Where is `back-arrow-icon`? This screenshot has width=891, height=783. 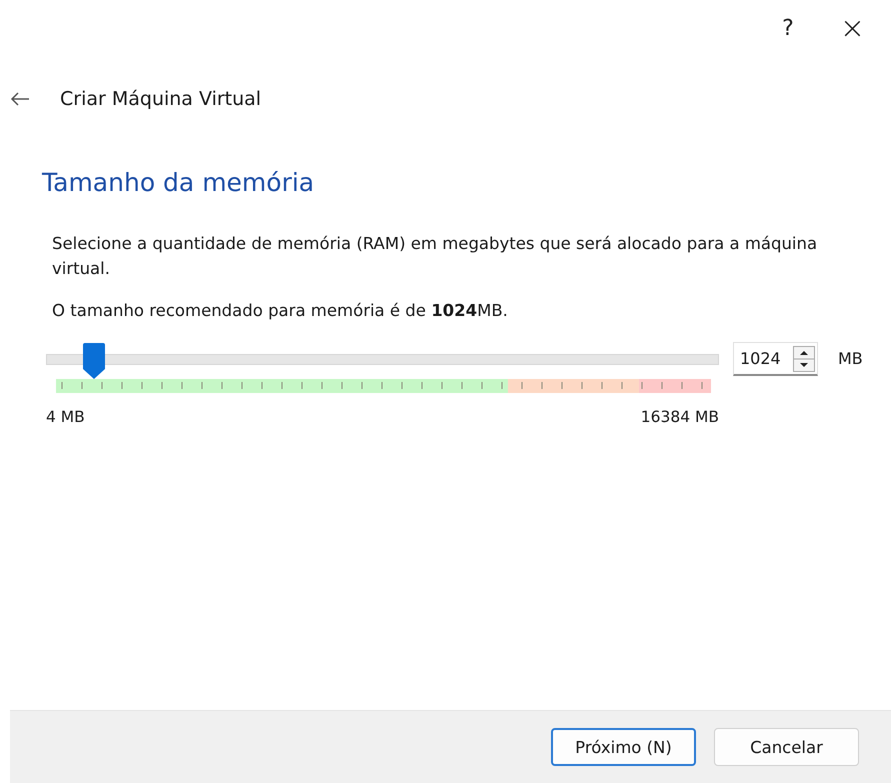
back-arrow-icon is located at coordinates (20, 99).